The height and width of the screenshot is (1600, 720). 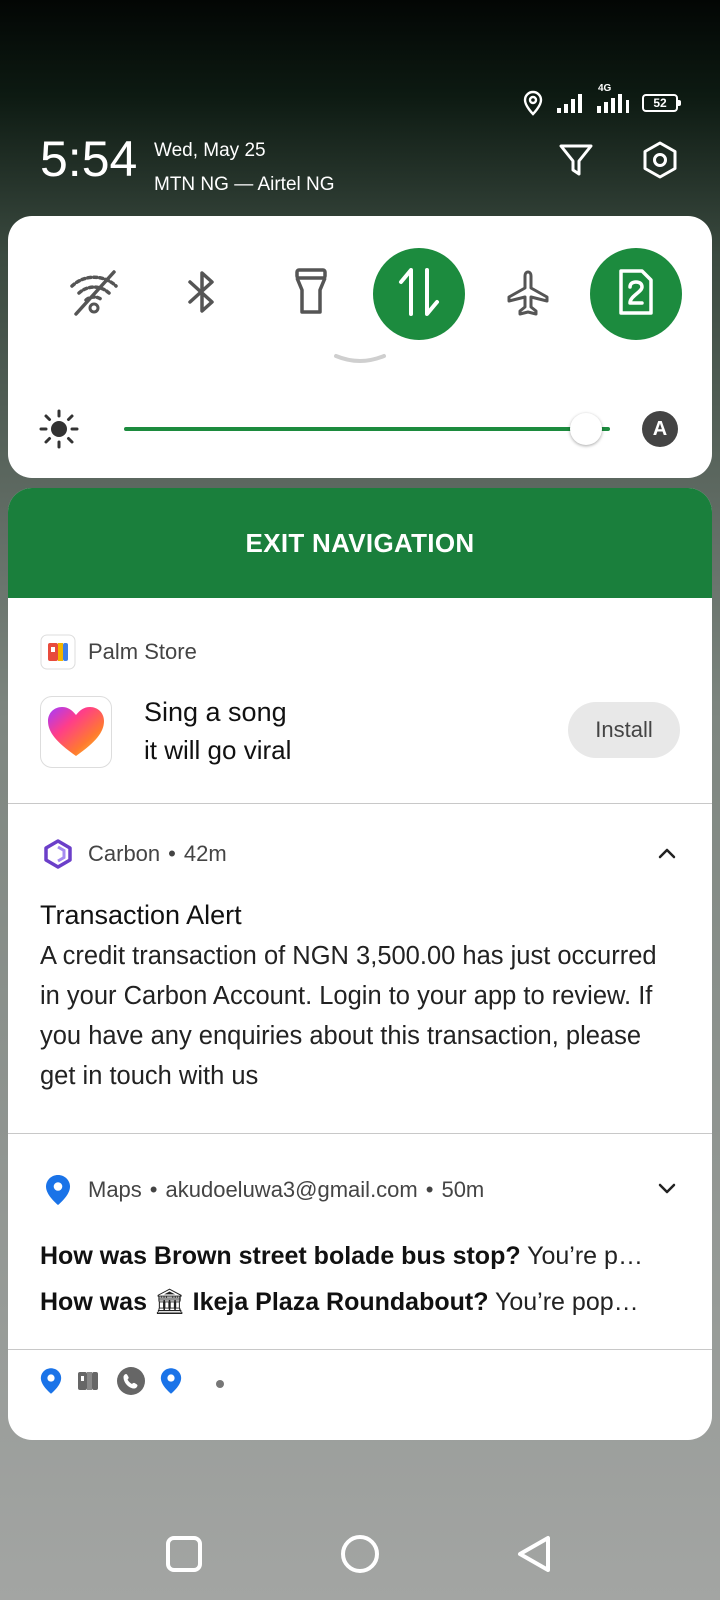 I want to click on landmark-emoji: 🏛, so click(x=169, y=1302).